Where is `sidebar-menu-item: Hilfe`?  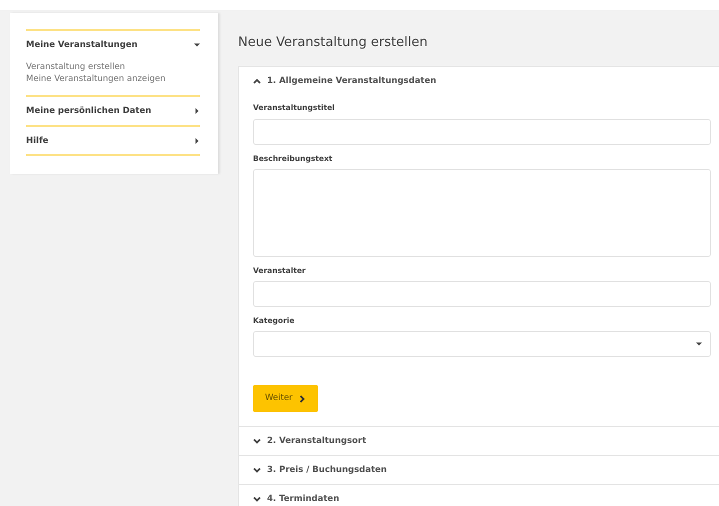 sidebar-menu-item: Hilfe is located at coordinates (113, 140).